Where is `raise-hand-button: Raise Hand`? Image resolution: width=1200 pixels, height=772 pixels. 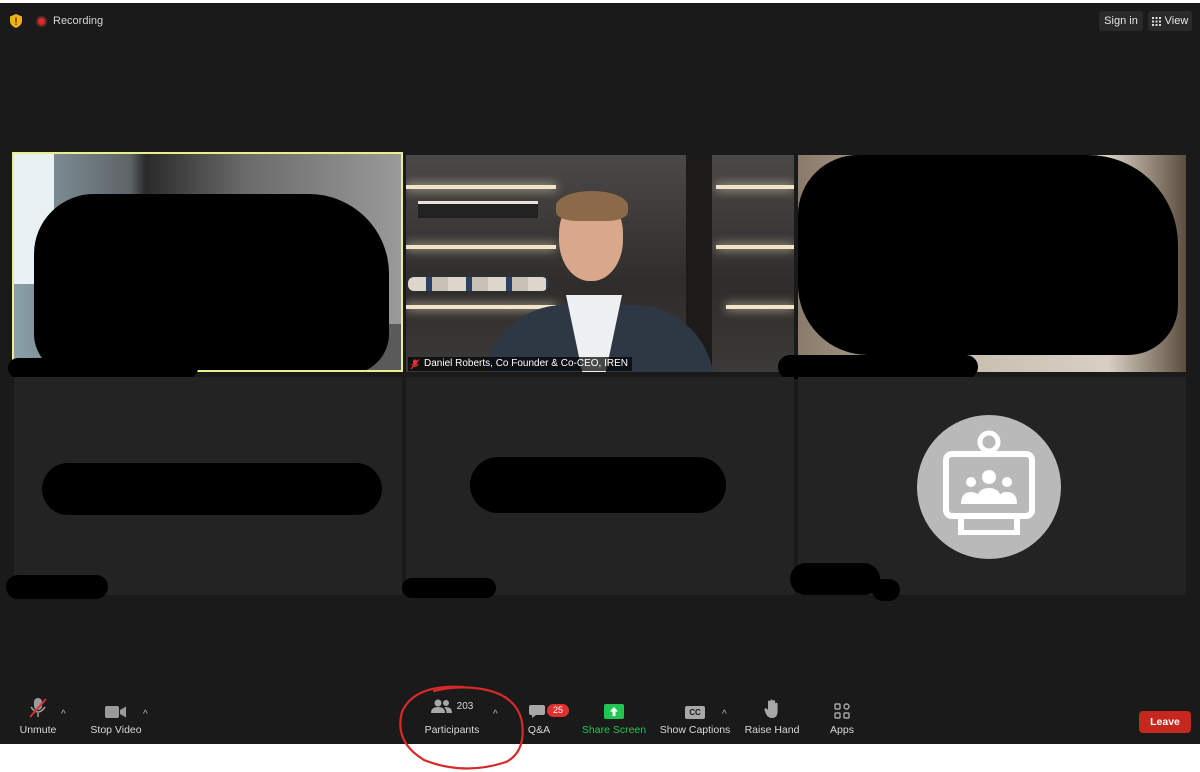
raise-hand-button: Raise Hand is located at coordinates (772, 718).